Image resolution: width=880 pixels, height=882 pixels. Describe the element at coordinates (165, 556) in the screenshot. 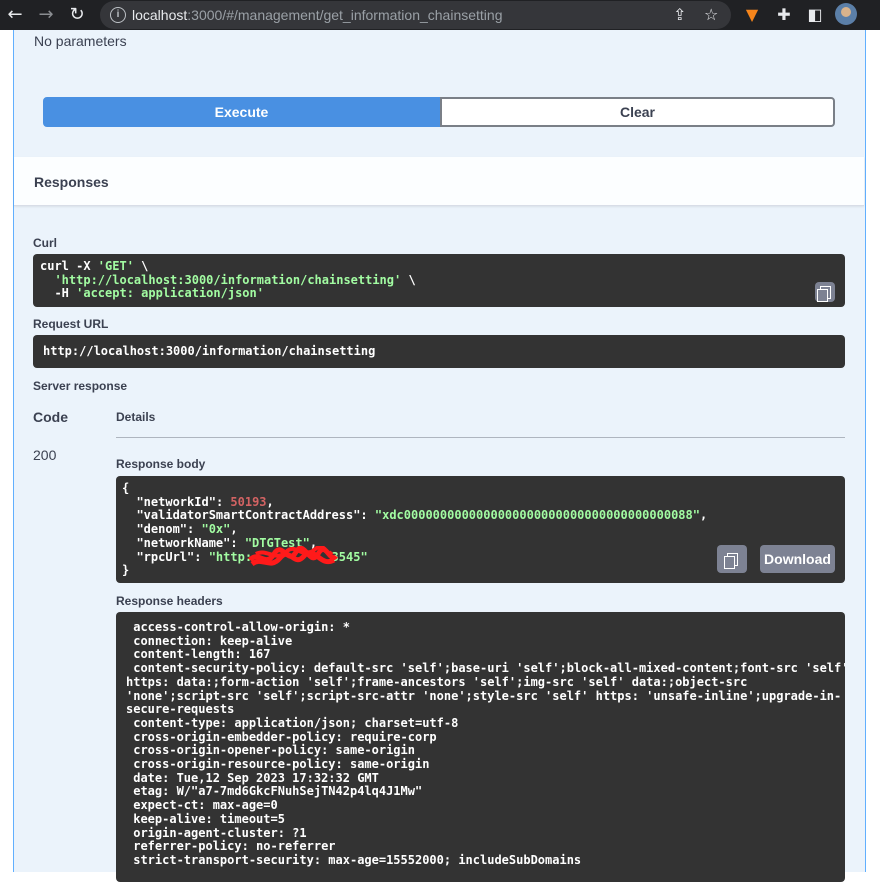

I see `json-key-rpcUrl: "rpcUrl"` at that location.